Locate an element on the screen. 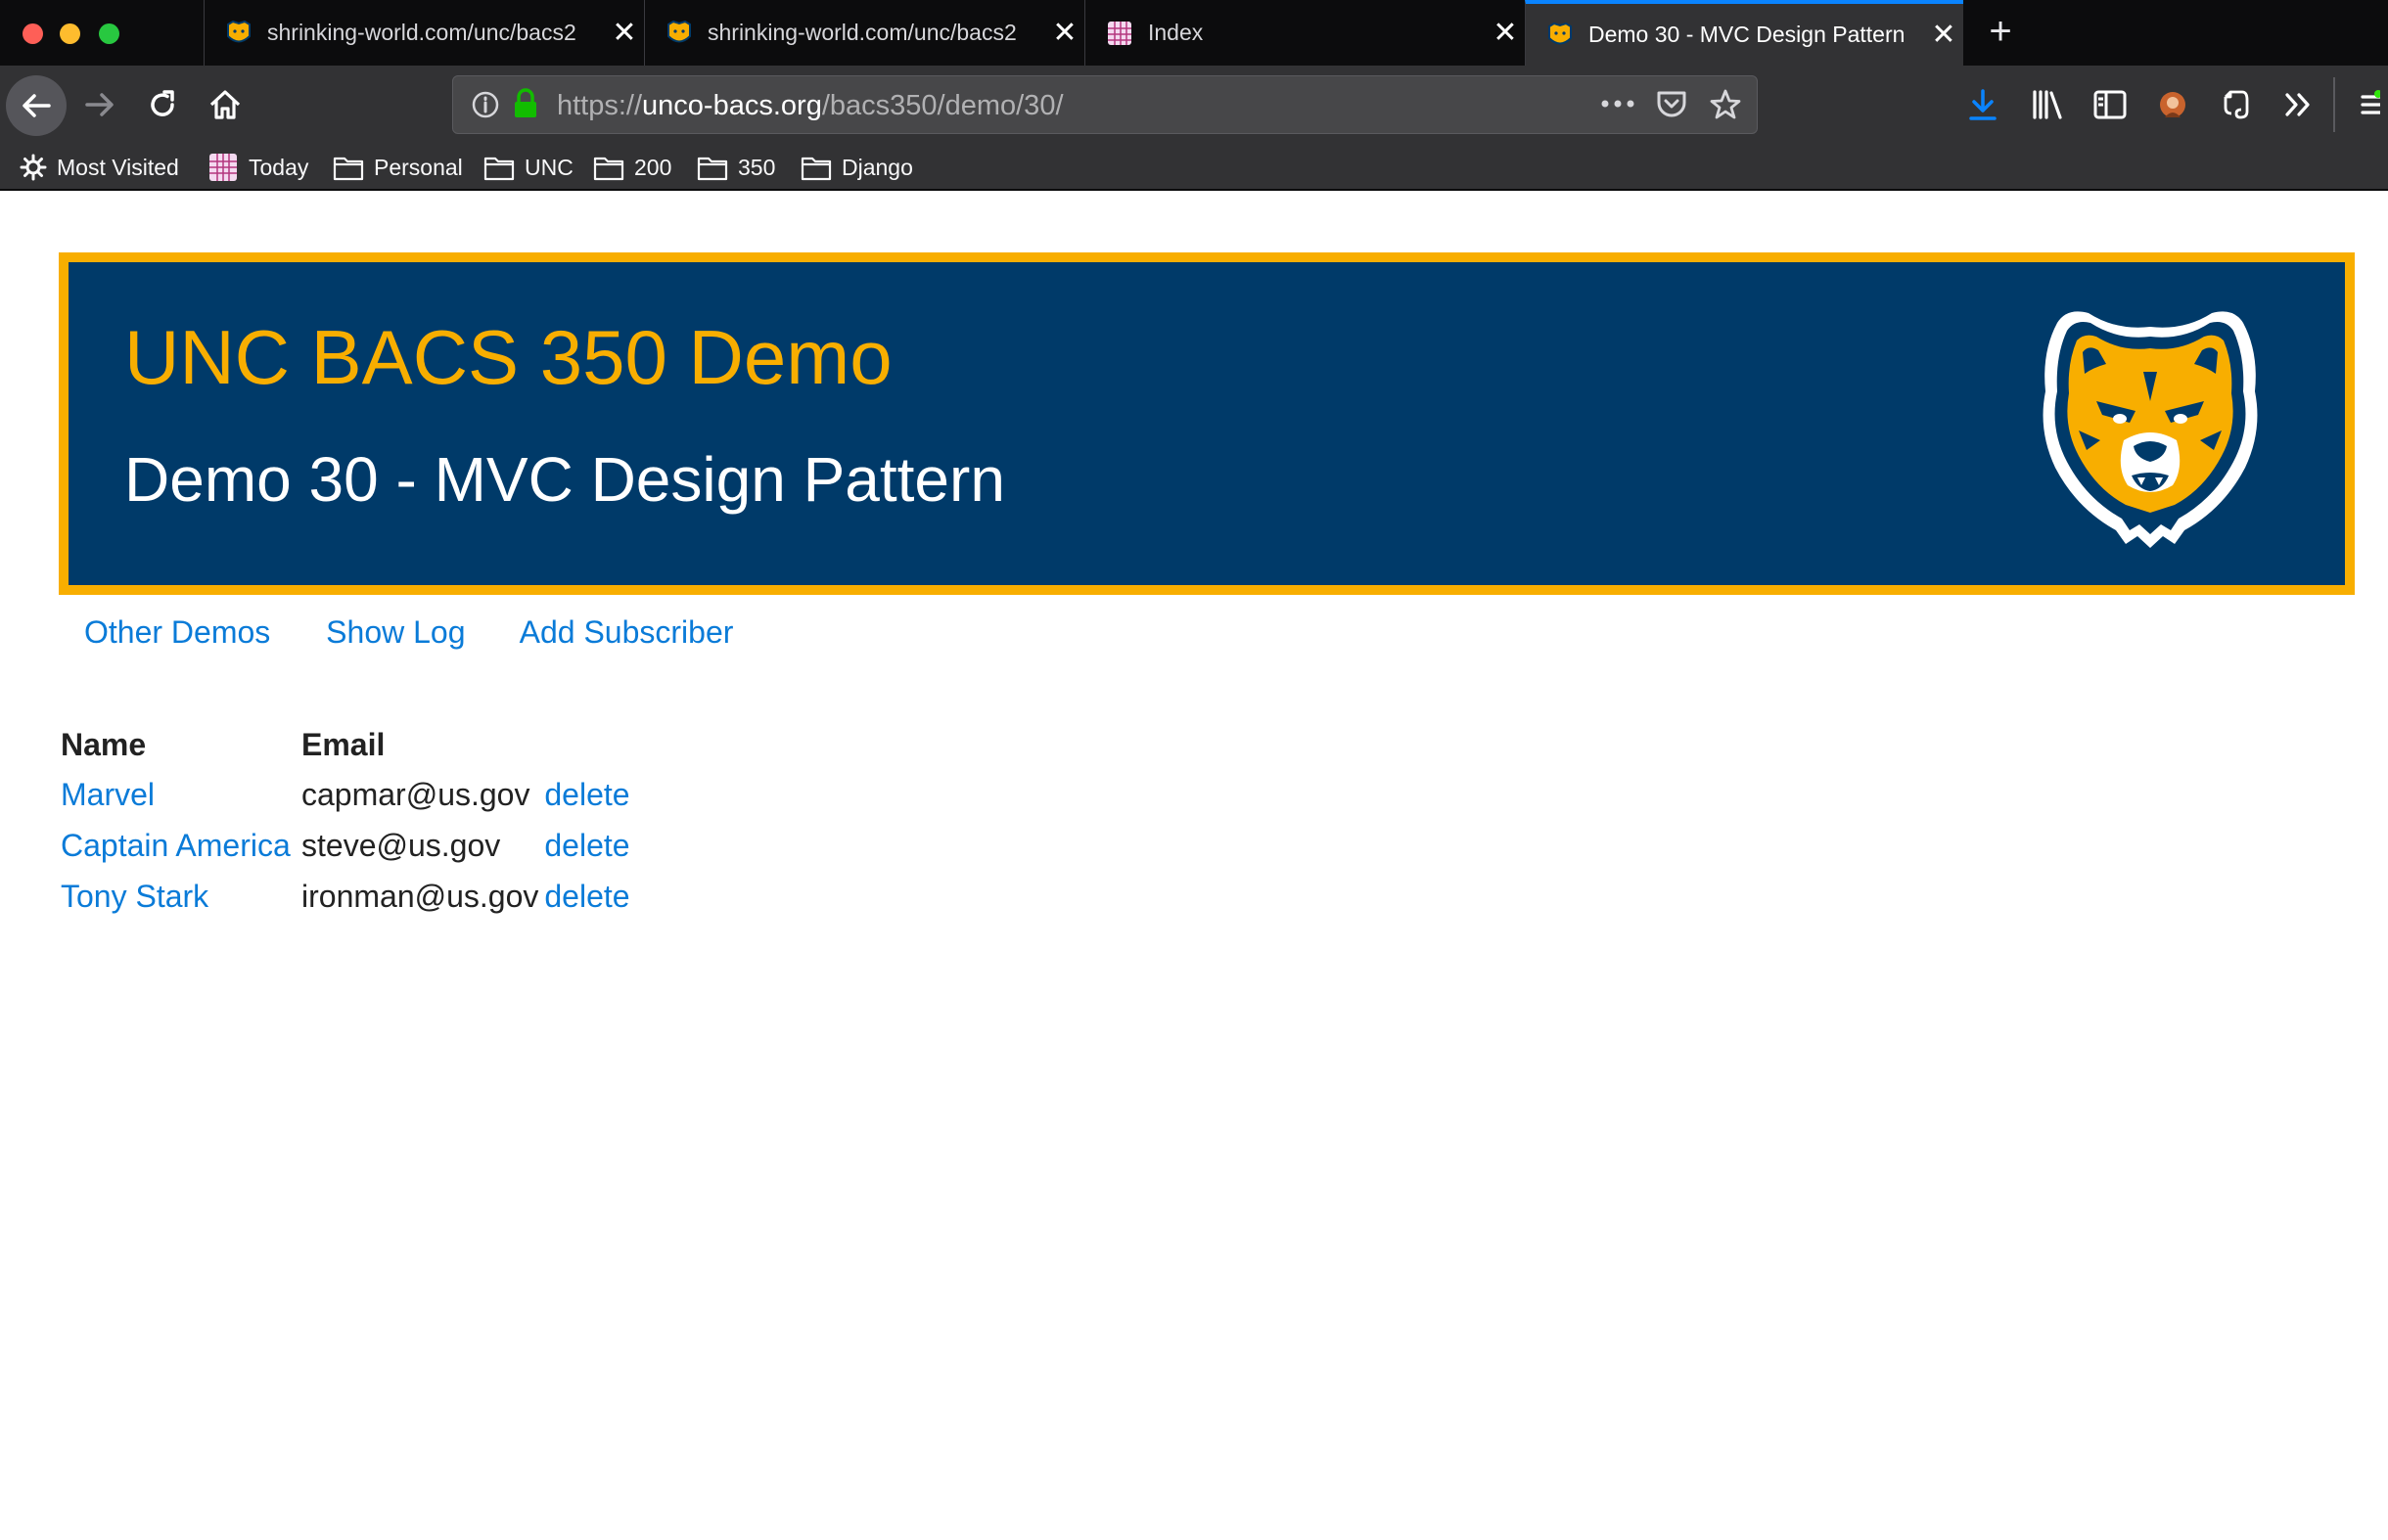 Image resolution: width=2388 pixels, height=1540 pixels. page-title: UNC BACS 350 Demo is located at coordinates (508, 357).